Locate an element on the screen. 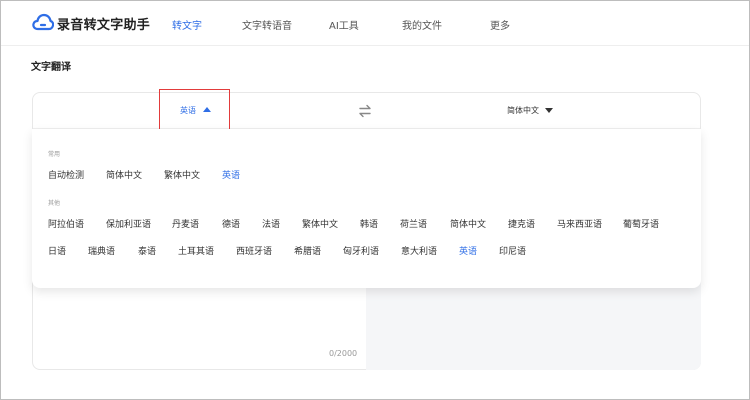  language-option: 阿拉伯语 is located at coordinates (66, 223).